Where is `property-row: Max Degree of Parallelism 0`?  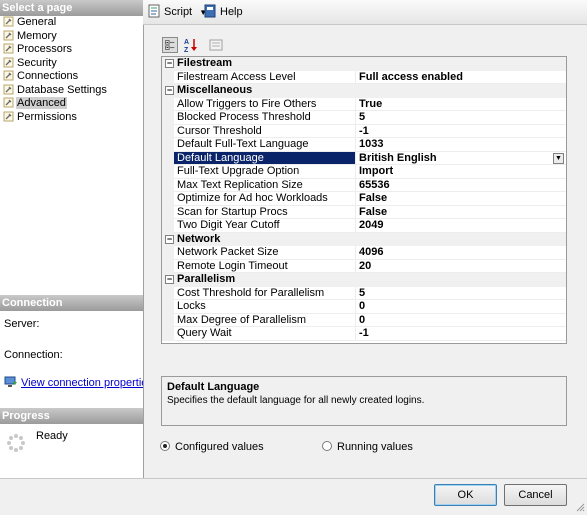
property-row: Max Degree of Parallelism 0 is located at coordinates (364, 320).